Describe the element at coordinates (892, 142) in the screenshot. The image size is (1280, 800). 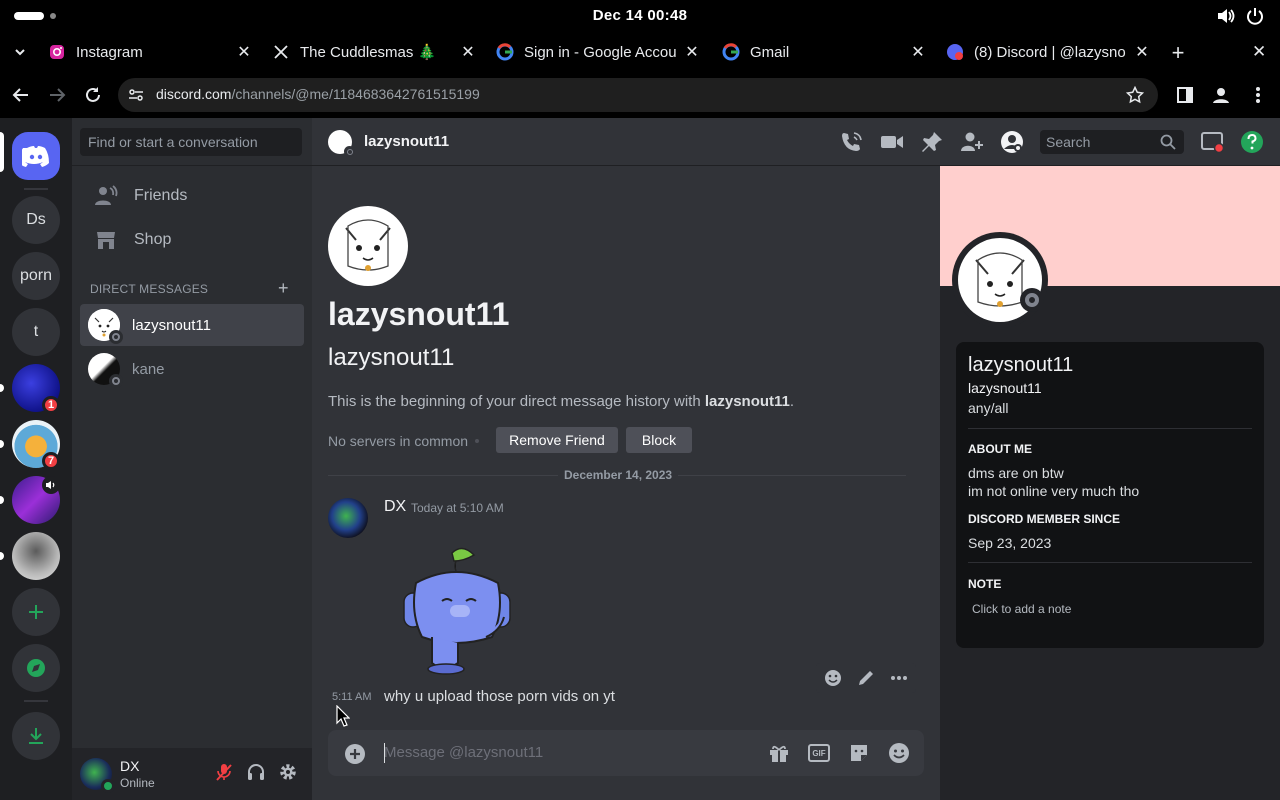
I see `video-call-icon` at that location.